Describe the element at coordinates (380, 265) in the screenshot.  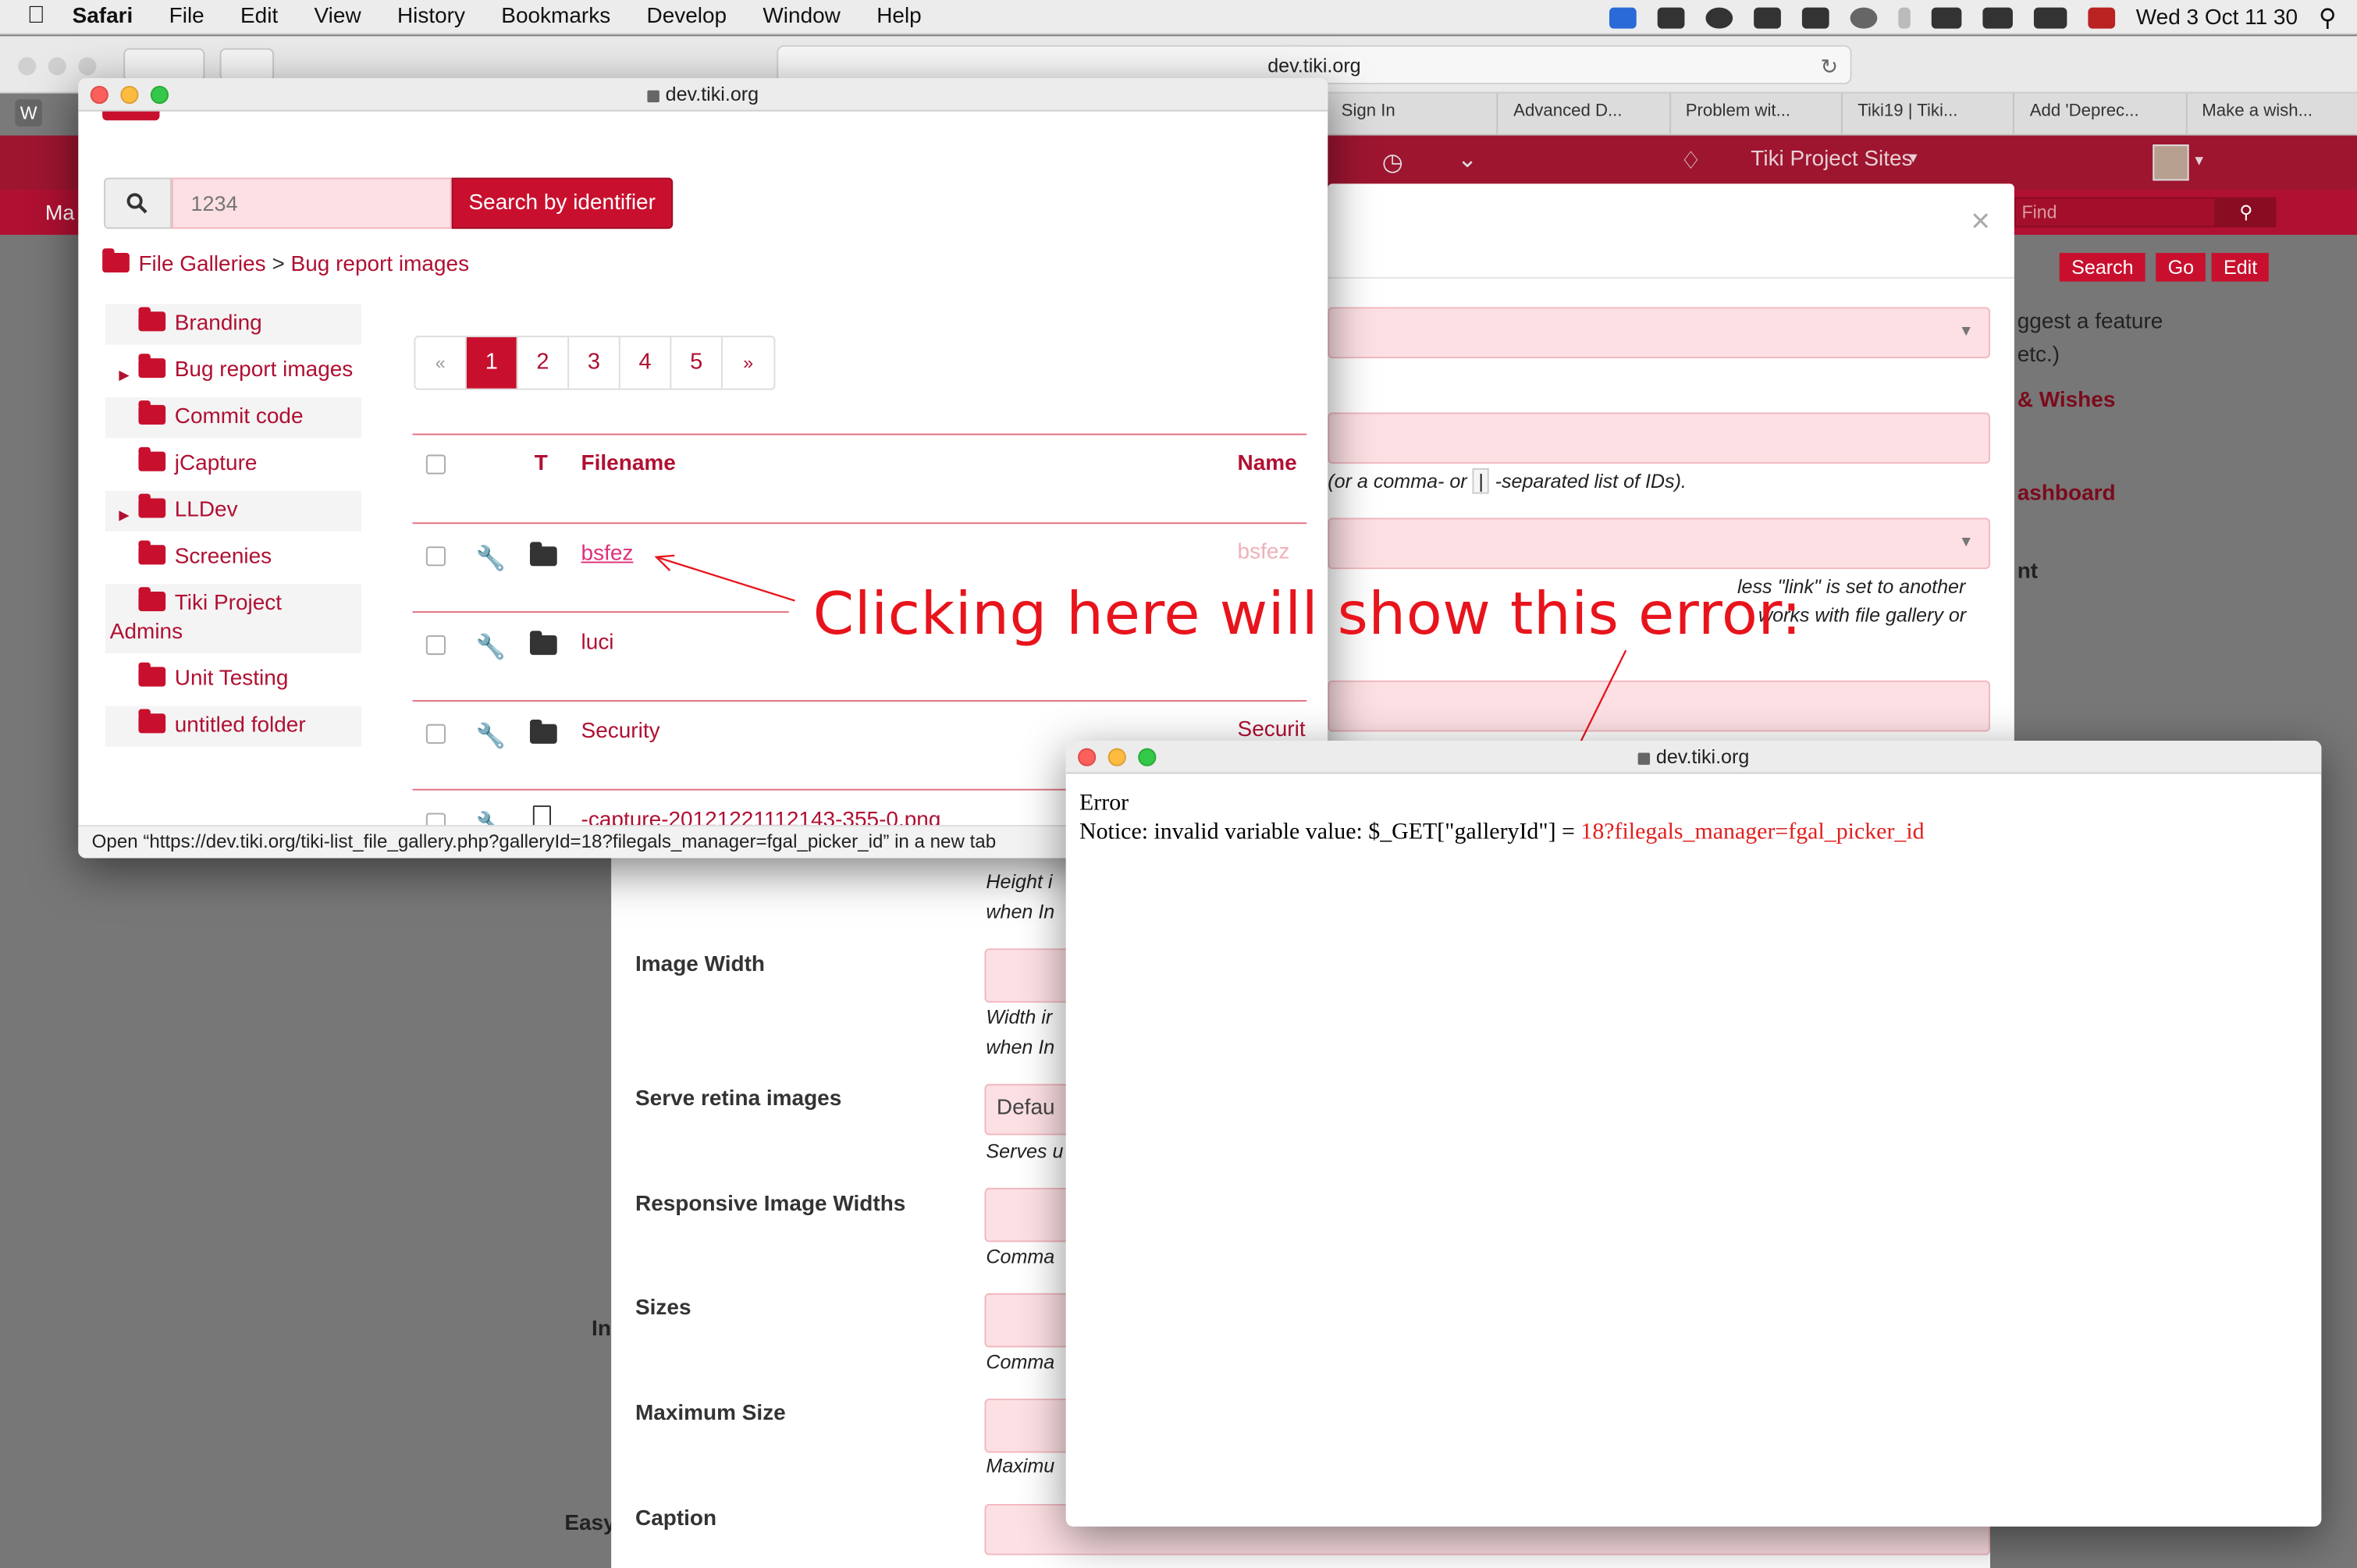
I see `breadcrumb-current: Bug report images` at that location.